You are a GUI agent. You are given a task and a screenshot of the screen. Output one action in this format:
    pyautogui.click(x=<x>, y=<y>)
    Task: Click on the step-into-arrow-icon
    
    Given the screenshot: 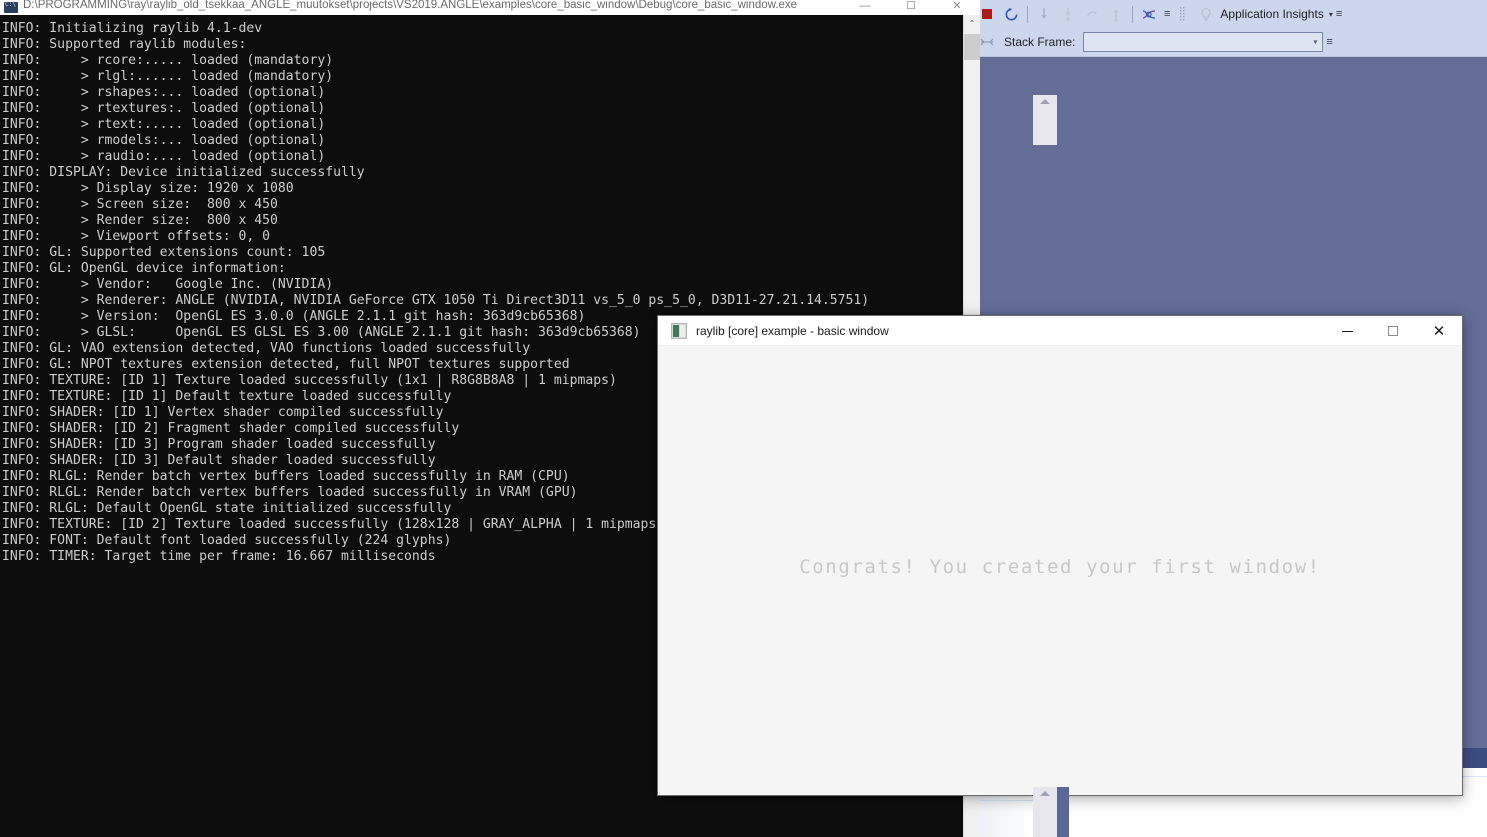 What is the action you would take?
    pyautogui.click(x=1044, y=12)
    